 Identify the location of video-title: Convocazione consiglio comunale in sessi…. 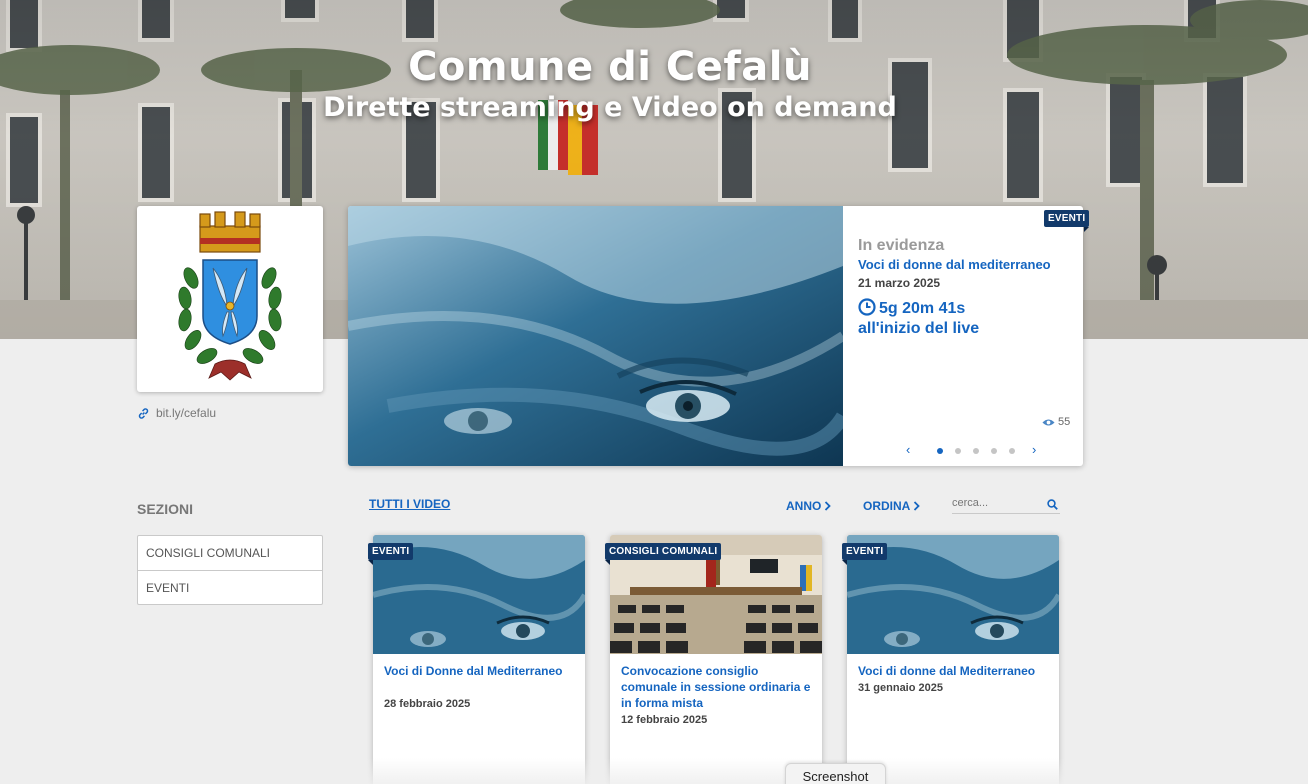
(717, 687).